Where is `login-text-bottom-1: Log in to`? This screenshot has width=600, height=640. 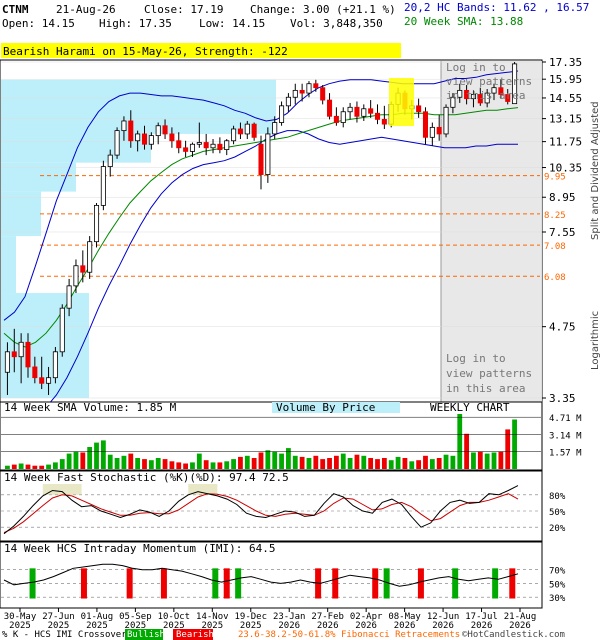
login-text-bottom-1: Log in to is located at coordinates (476, 358).